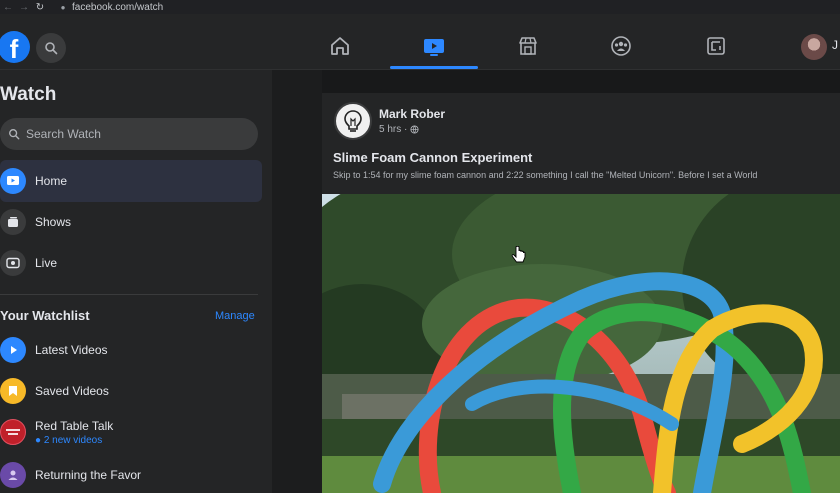 Image resolution: width=840 pixels, height=493 pixels. What do you see at coordinates (235, 316) in the screenshot?
I see `manage-link: Manage` at bounding box center [235, 316].